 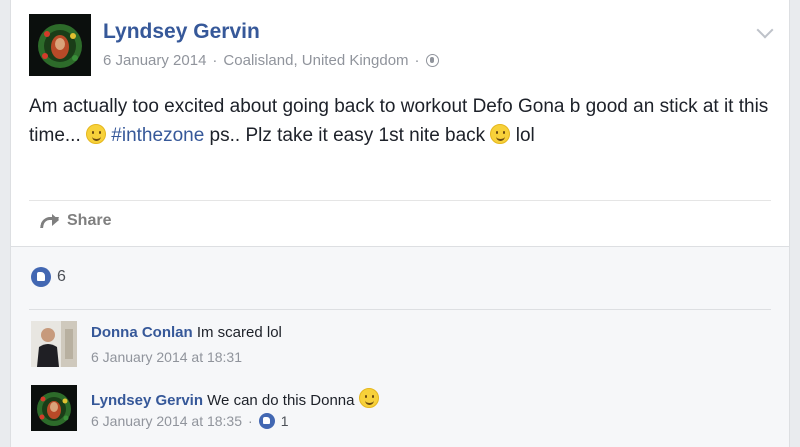 What do you see at coordinates (315, 60) in the screenshot?
I see `post-location: Coalisland, United Kingdom` at bounding box center [315, 60].